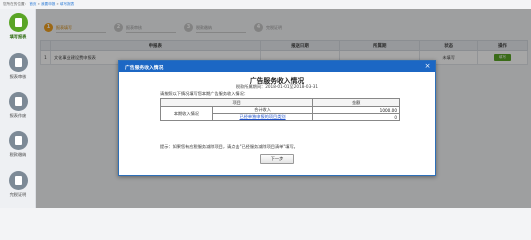  I want to click on sidebar: 填写报表 报表审核 报表作废 税款缴纳 完税证明, so click(18, 108).